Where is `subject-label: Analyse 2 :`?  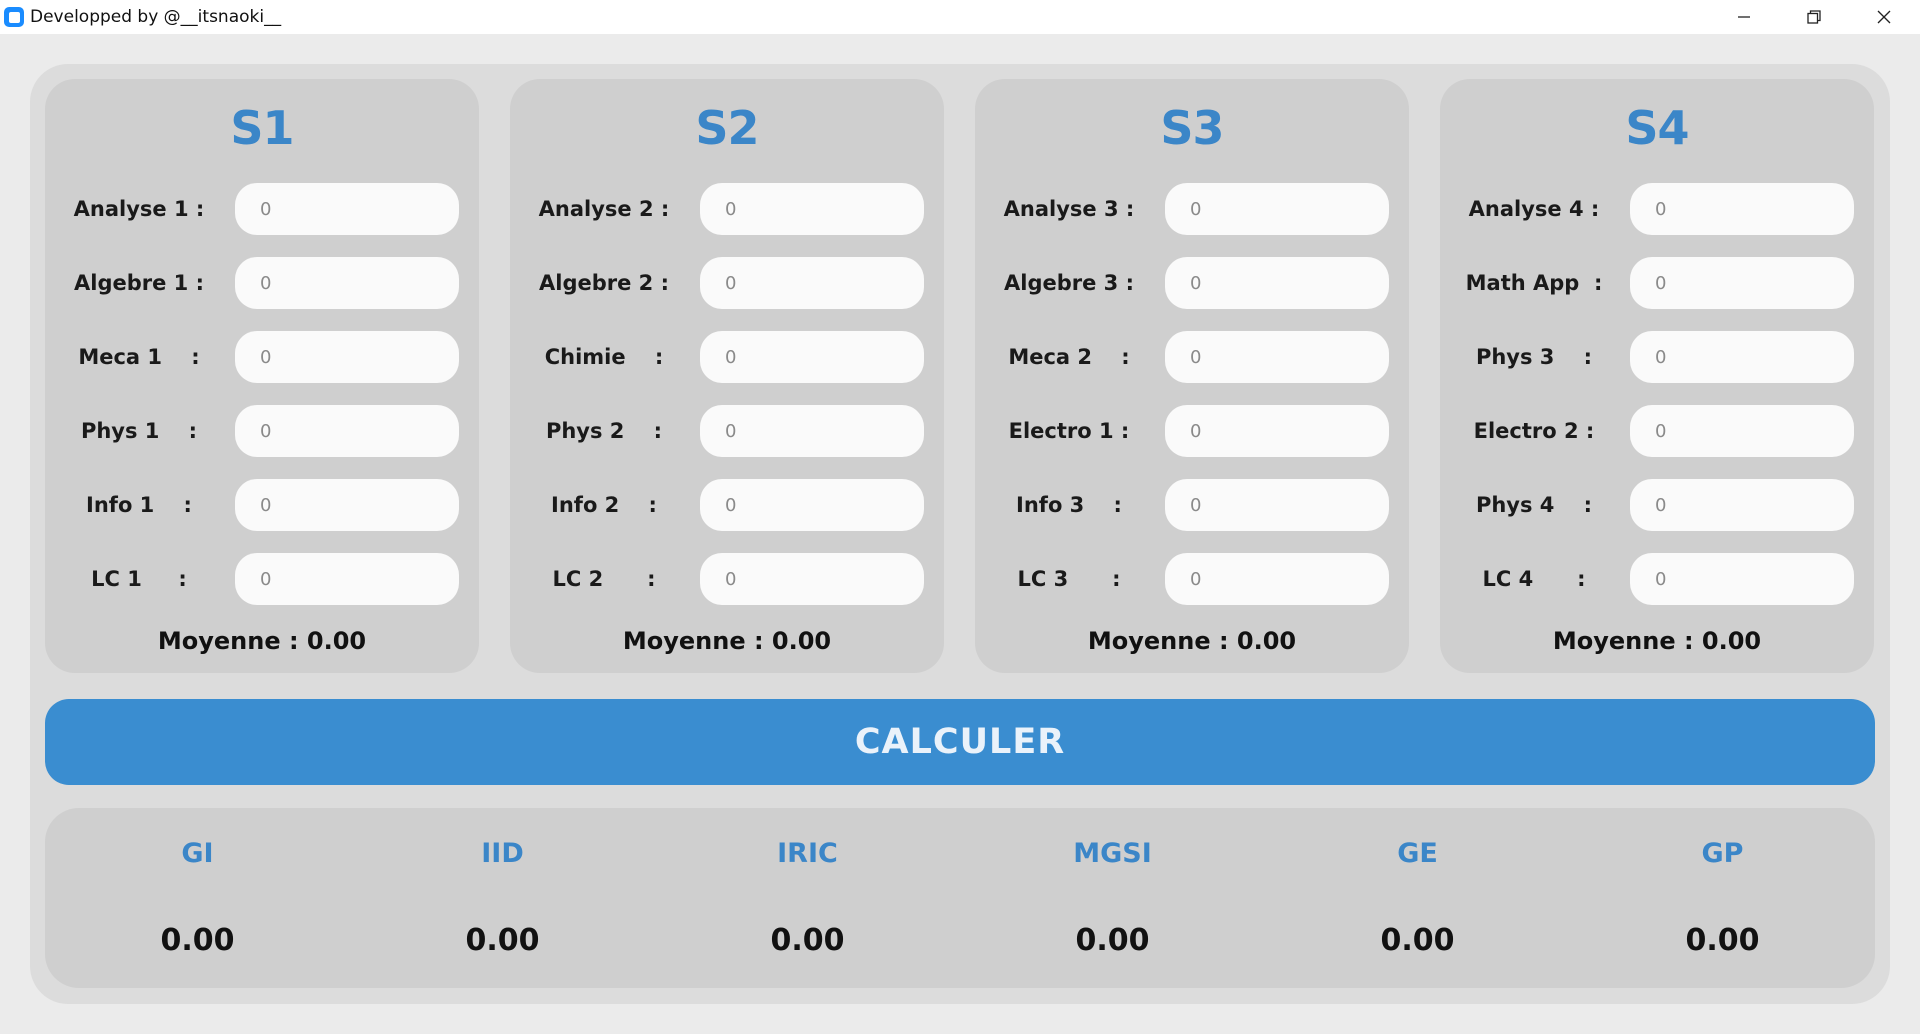
subject-label: Analyse 2 : is located at coordinates (604, 209).